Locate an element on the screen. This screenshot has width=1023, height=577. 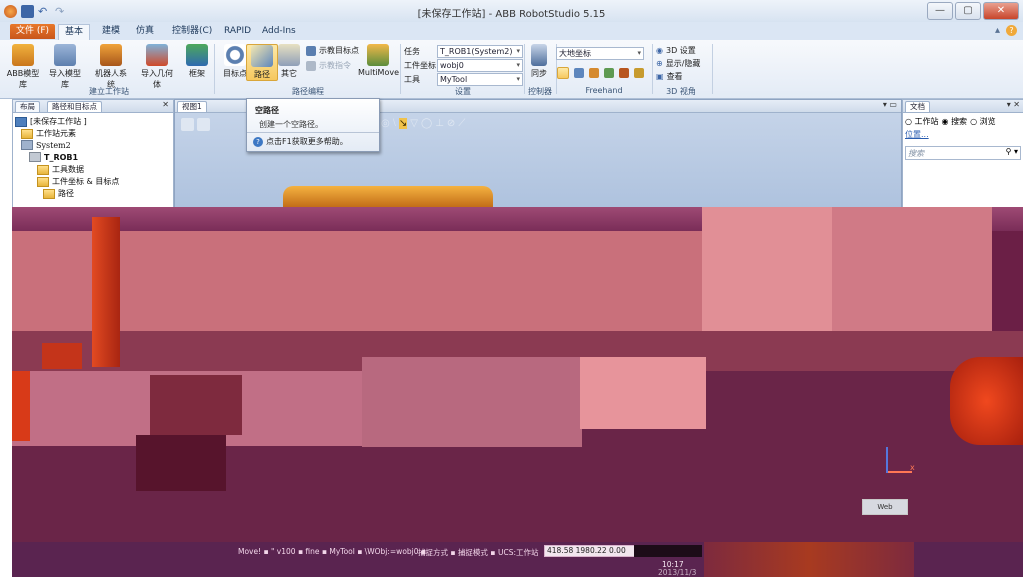
show-hide-button: ⊕ 显示/隐藏 is located at coordinates (678, 63).